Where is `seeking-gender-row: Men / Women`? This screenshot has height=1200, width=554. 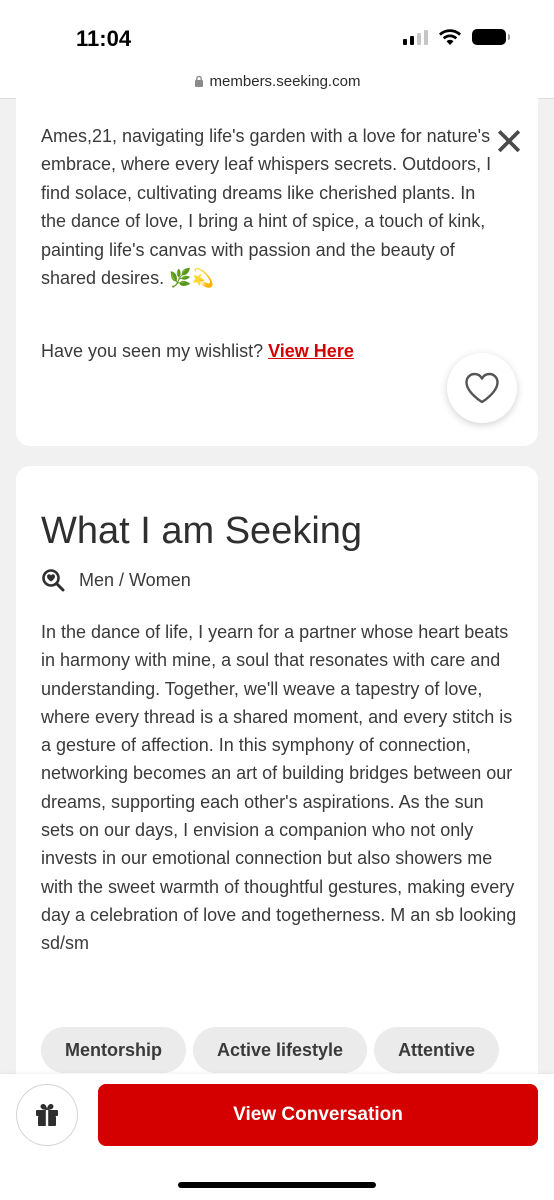
seeking-gender-row: Men / Women is located at coordinates (116, 580).